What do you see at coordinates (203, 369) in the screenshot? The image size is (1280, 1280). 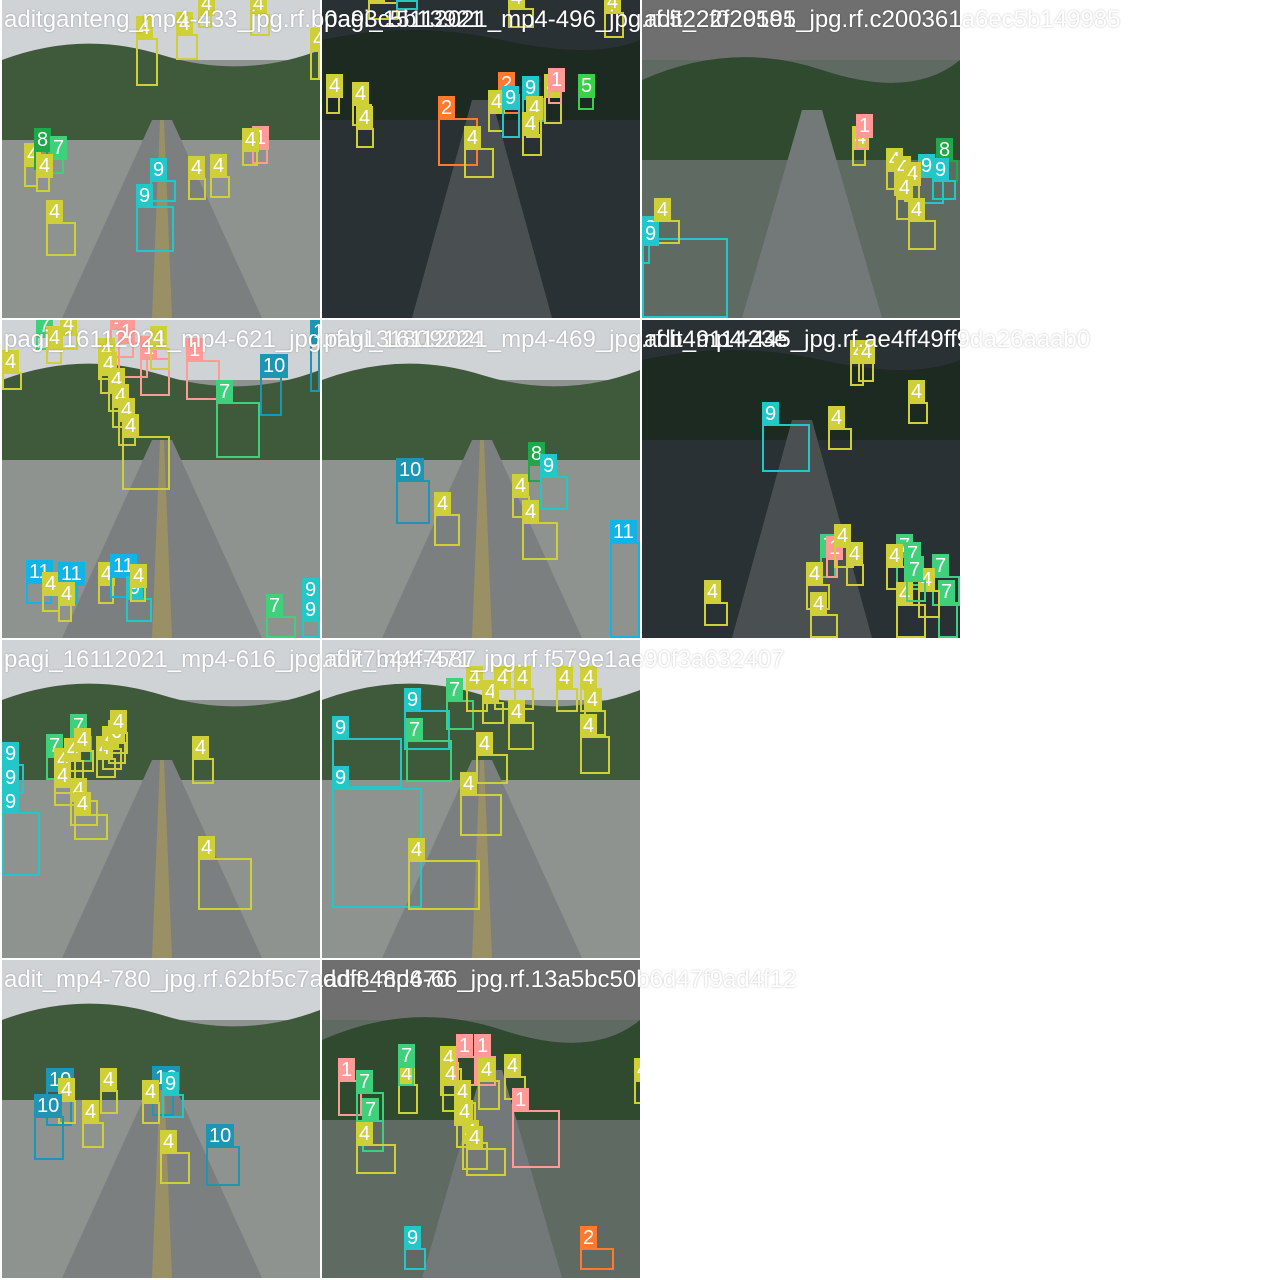 I see `detection-box: 1` at bounding box center [203, 369].